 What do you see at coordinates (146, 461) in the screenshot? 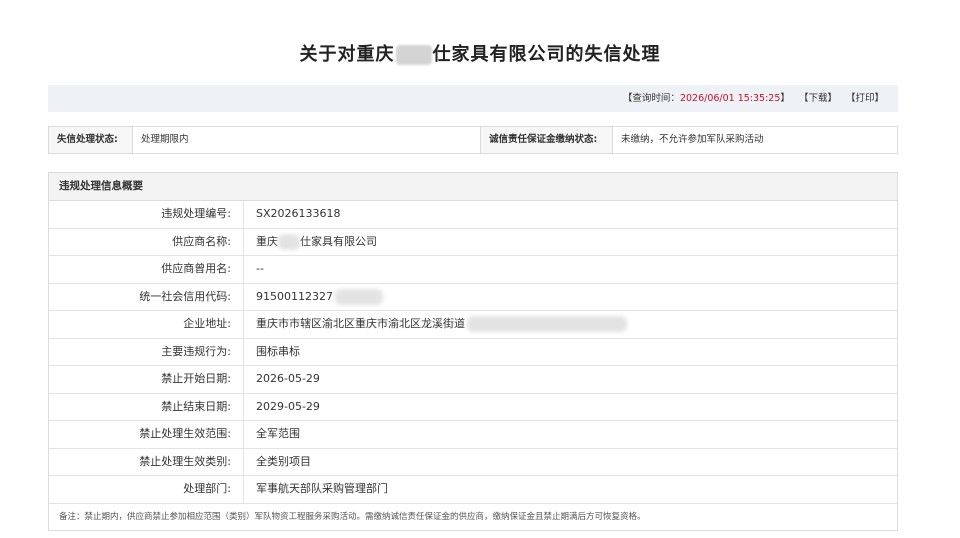
I see `row-label: 禁止处理生效类别:` at bounding box center [146, 461].